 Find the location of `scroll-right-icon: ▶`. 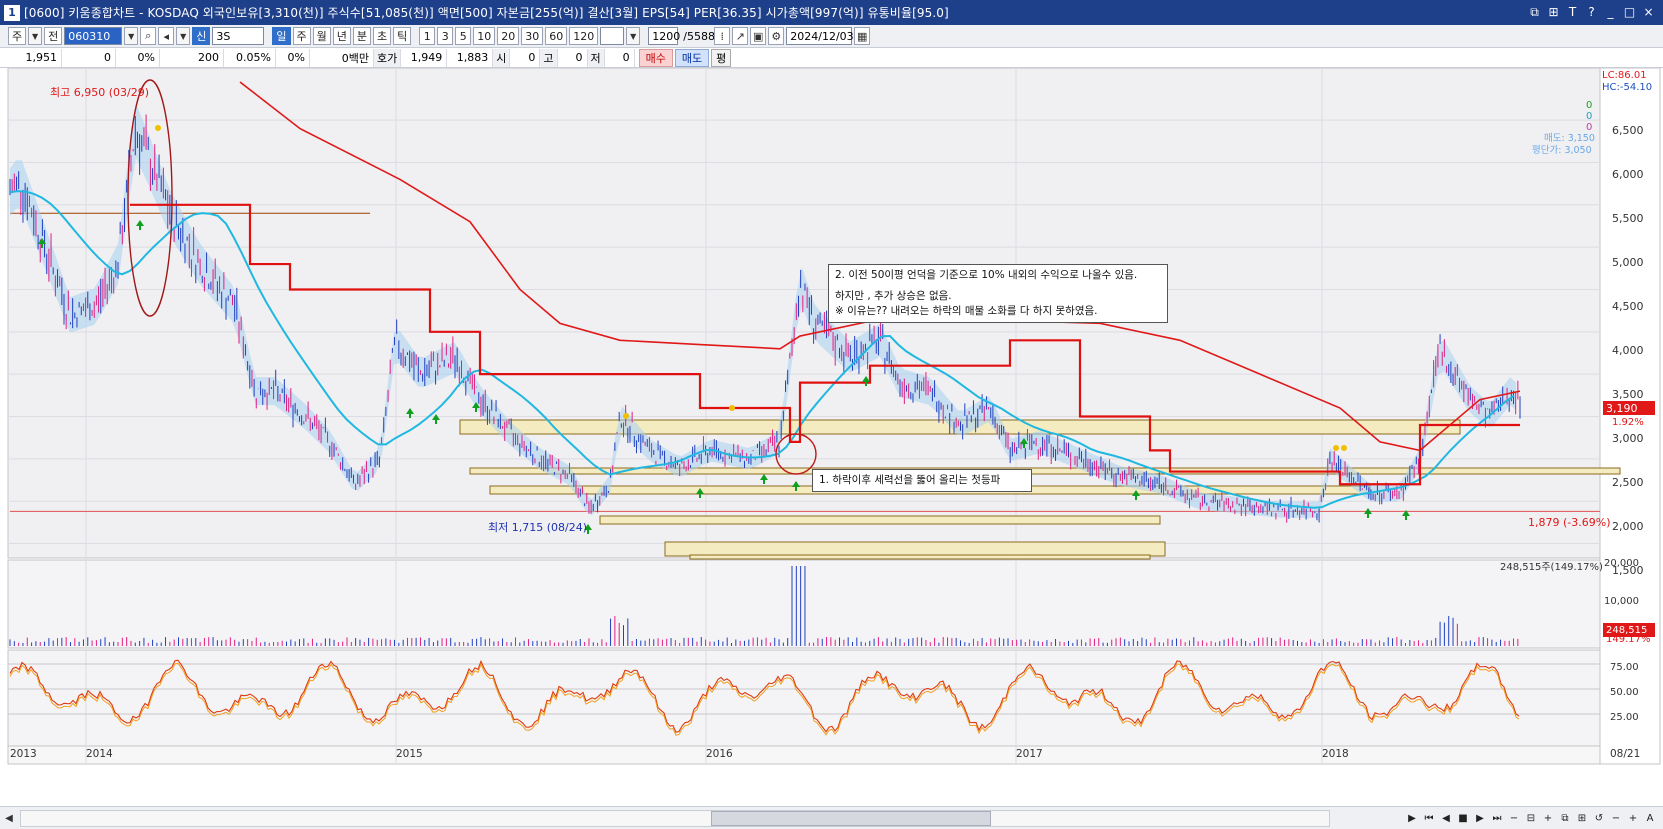

scroll-right-icon: ▶ is located at coordinates (1412, 818).